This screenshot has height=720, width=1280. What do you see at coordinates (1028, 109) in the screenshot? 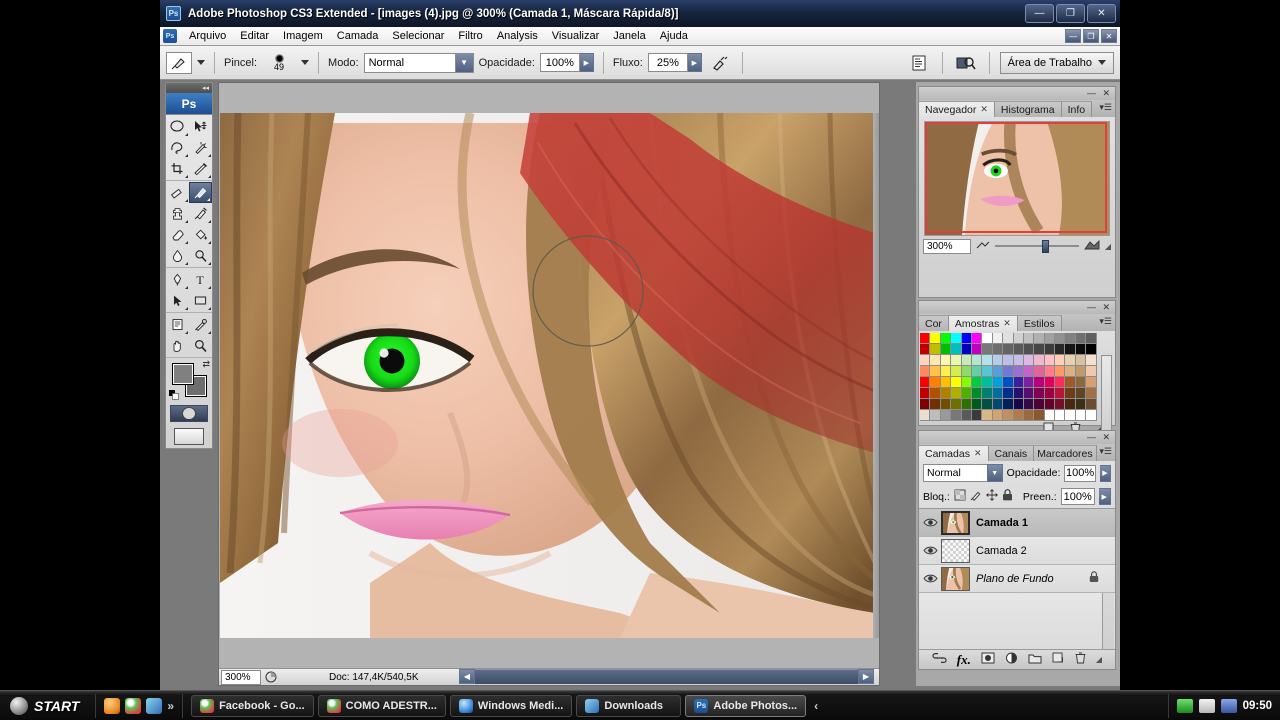
I see `tab-histograma: Histograma` at bounding box center [1028, 109].